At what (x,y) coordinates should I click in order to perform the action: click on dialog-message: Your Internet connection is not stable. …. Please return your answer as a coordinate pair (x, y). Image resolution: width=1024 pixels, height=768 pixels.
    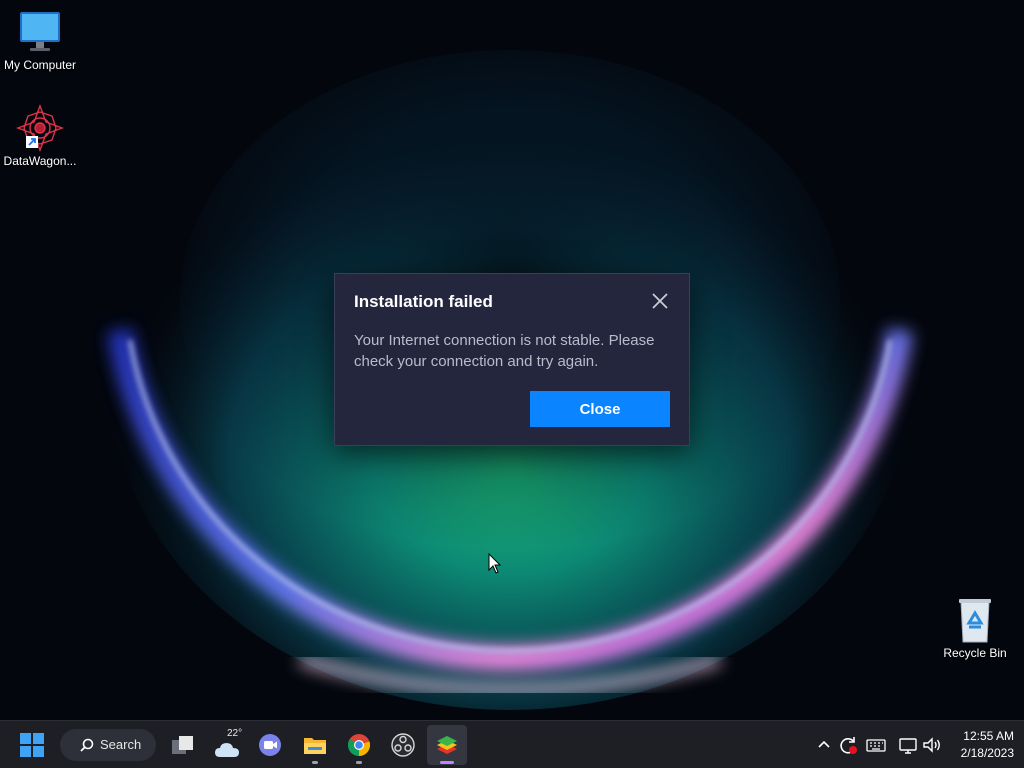
    Looking at the image, I should click on (504, 351).